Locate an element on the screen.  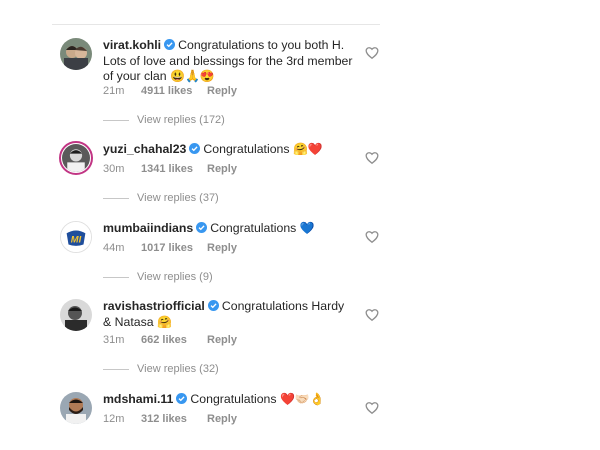
comment-meta: 44m 1017 likes Reply is located at coordinates (170, 248).